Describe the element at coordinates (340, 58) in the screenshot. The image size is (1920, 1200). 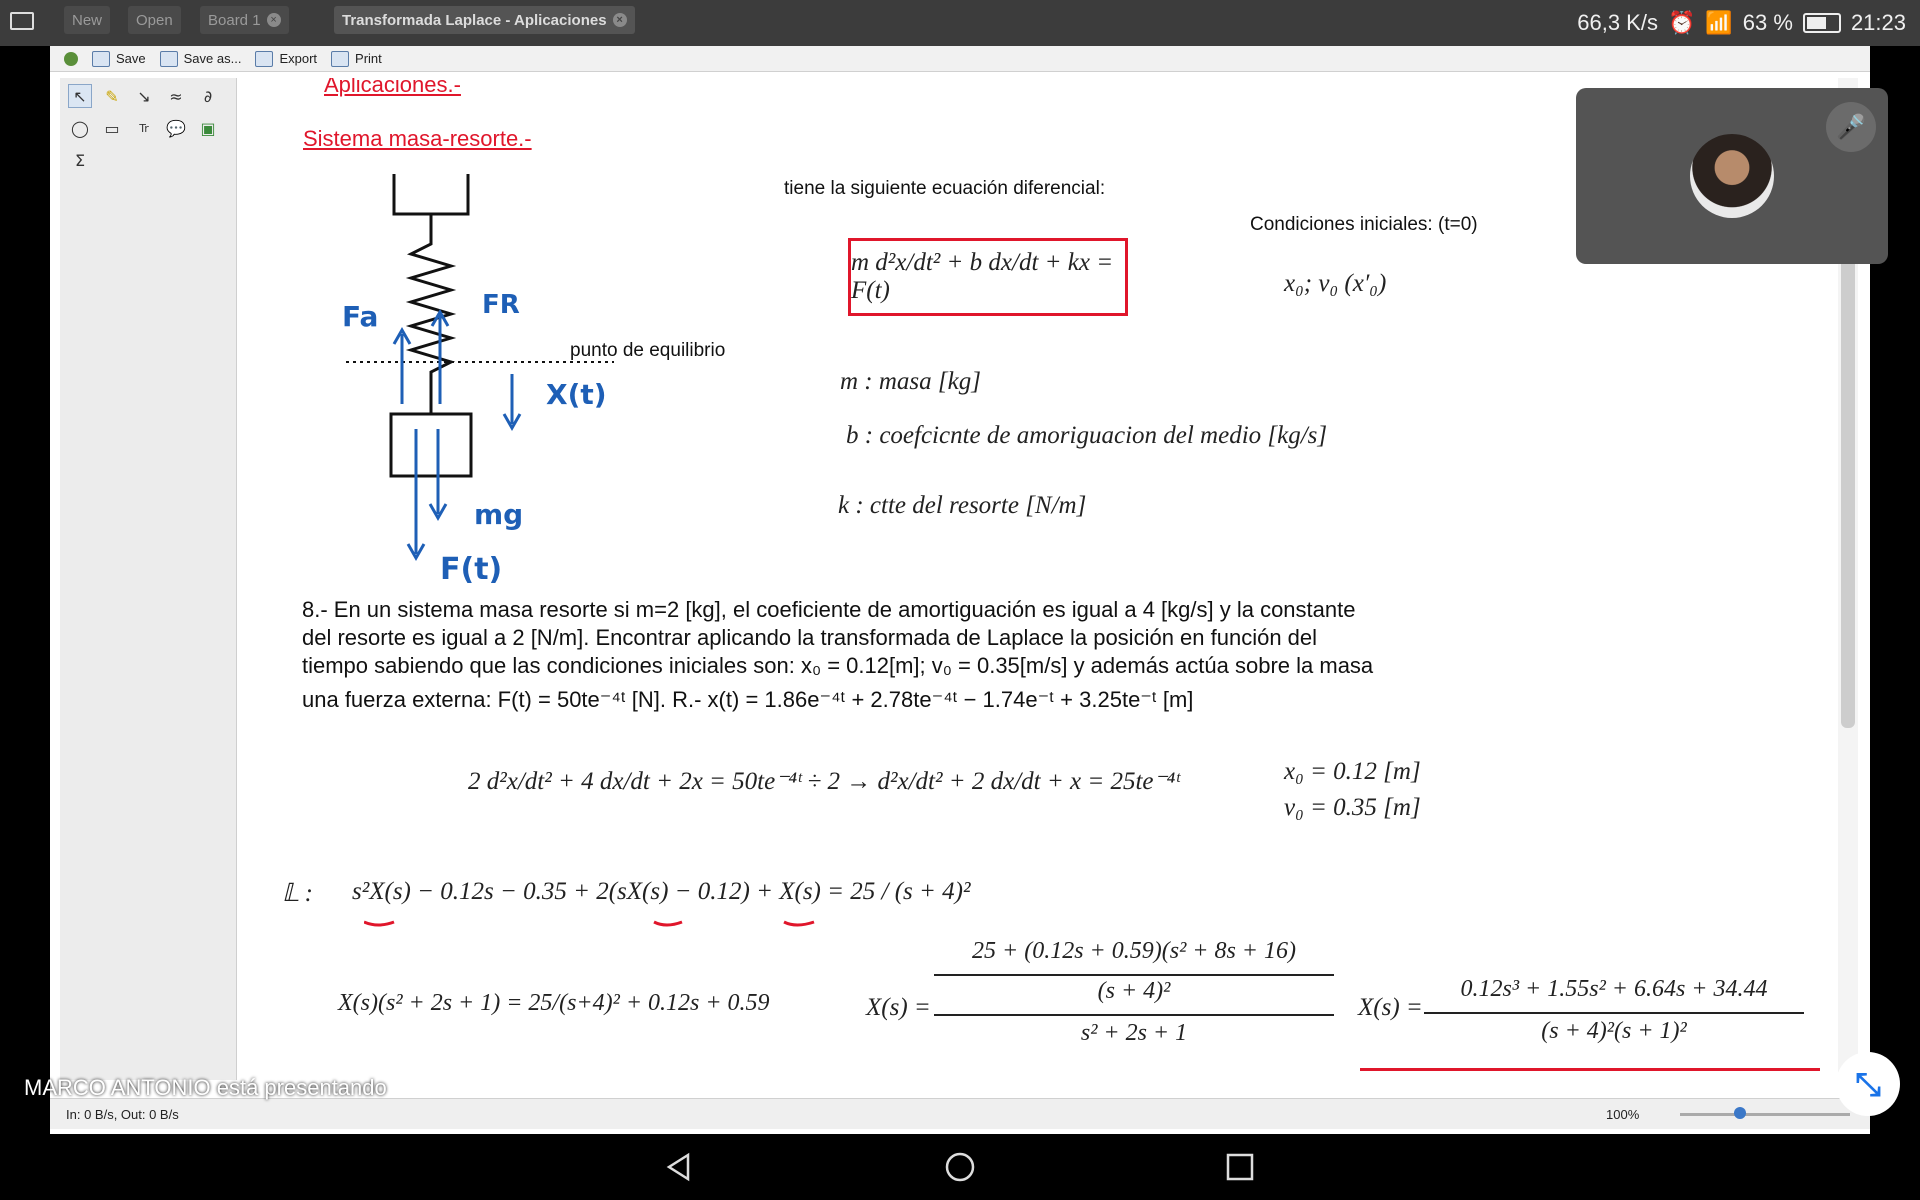
I see `print-icon` at that location.